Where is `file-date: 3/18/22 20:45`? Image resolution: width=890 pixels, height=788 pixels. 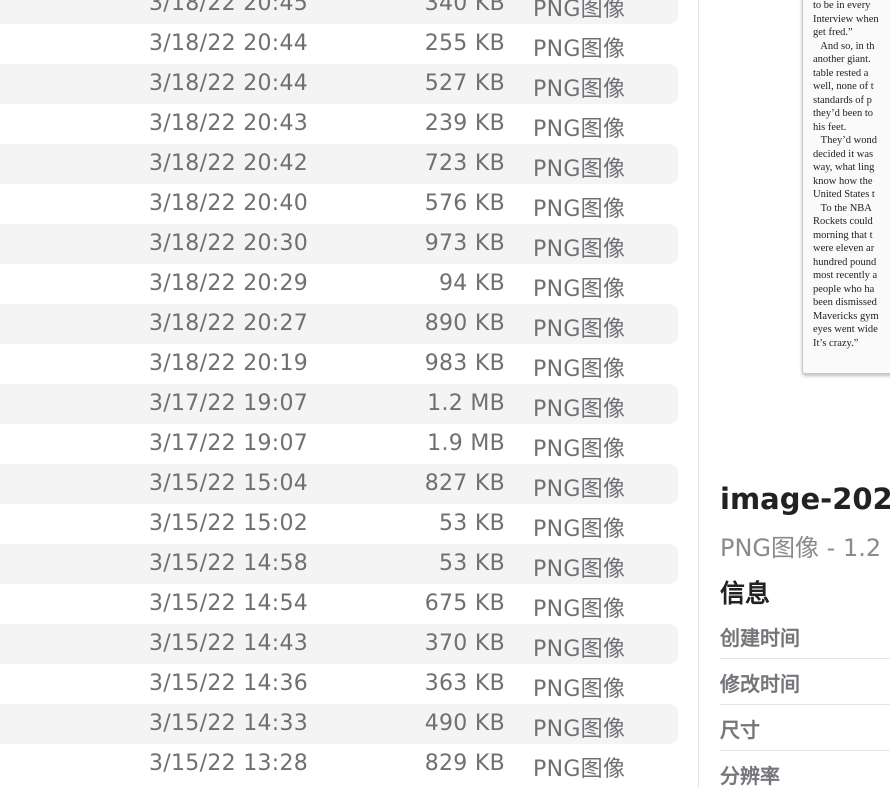 file-date: 3/18/22 20:45 is located at coordinates (229, 8).